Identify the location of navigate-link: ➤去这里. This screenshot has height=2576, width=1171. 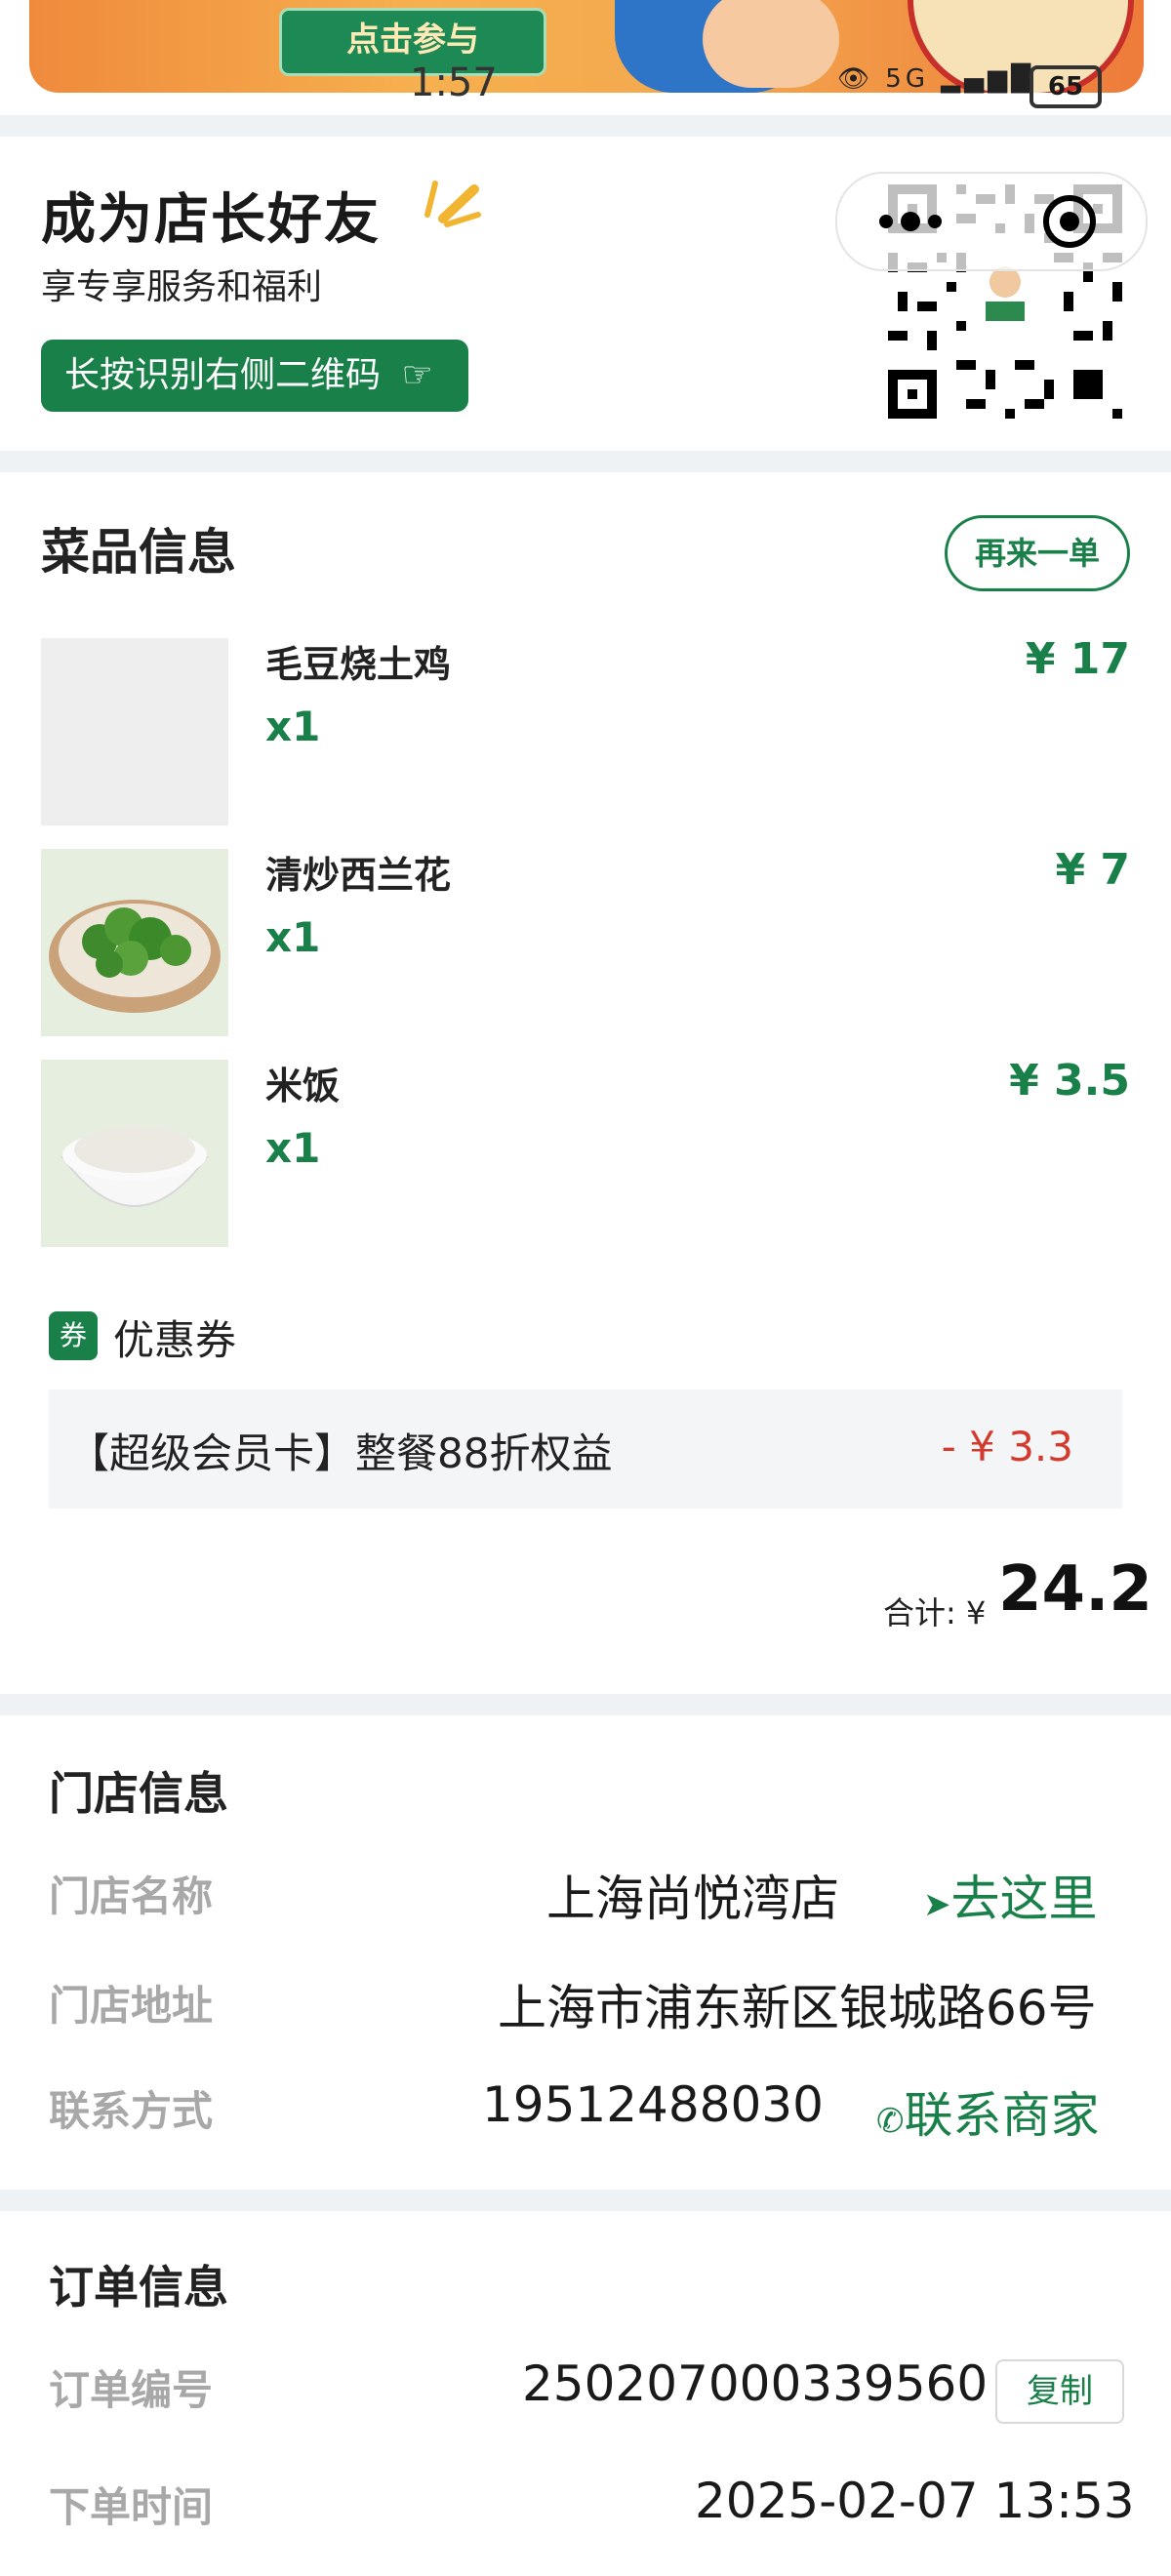
(1010, 1895).